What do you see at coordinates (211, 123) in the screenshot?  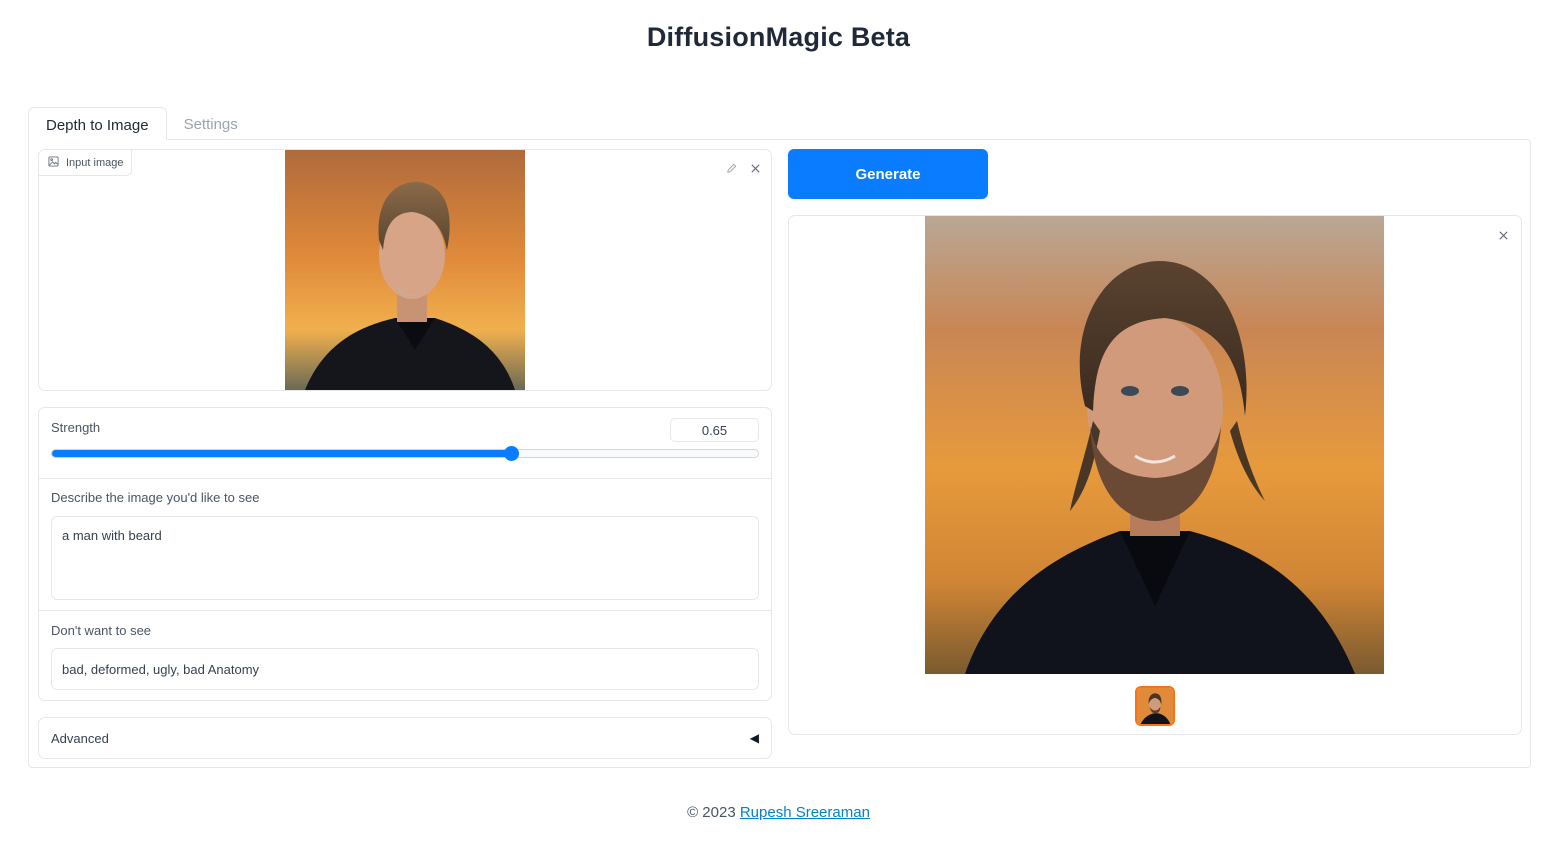 I see `tab-settings: Settings` at bounding box center [211, 123].